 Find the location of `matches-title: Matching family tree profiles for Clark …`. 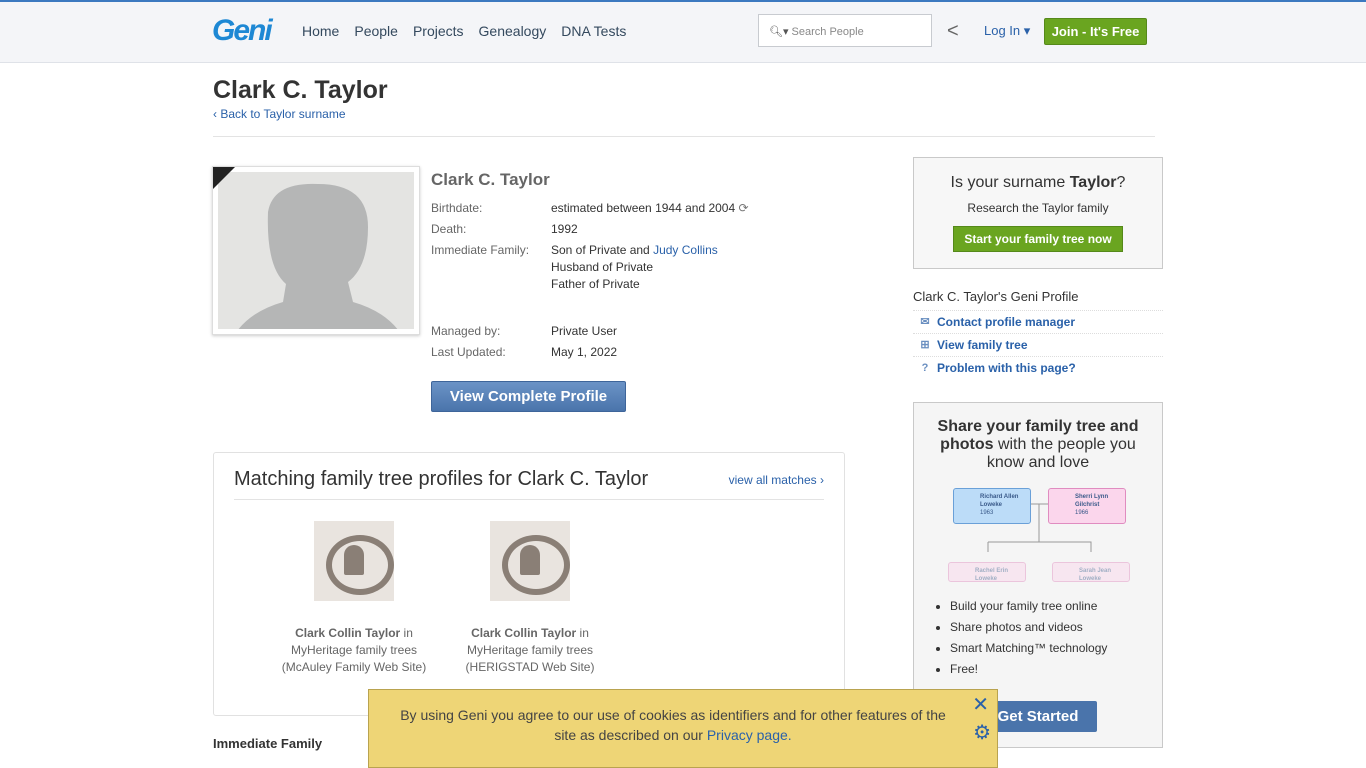

matches-title: Matching family tree profiles for Clark … is located at coordinates (441, 479).